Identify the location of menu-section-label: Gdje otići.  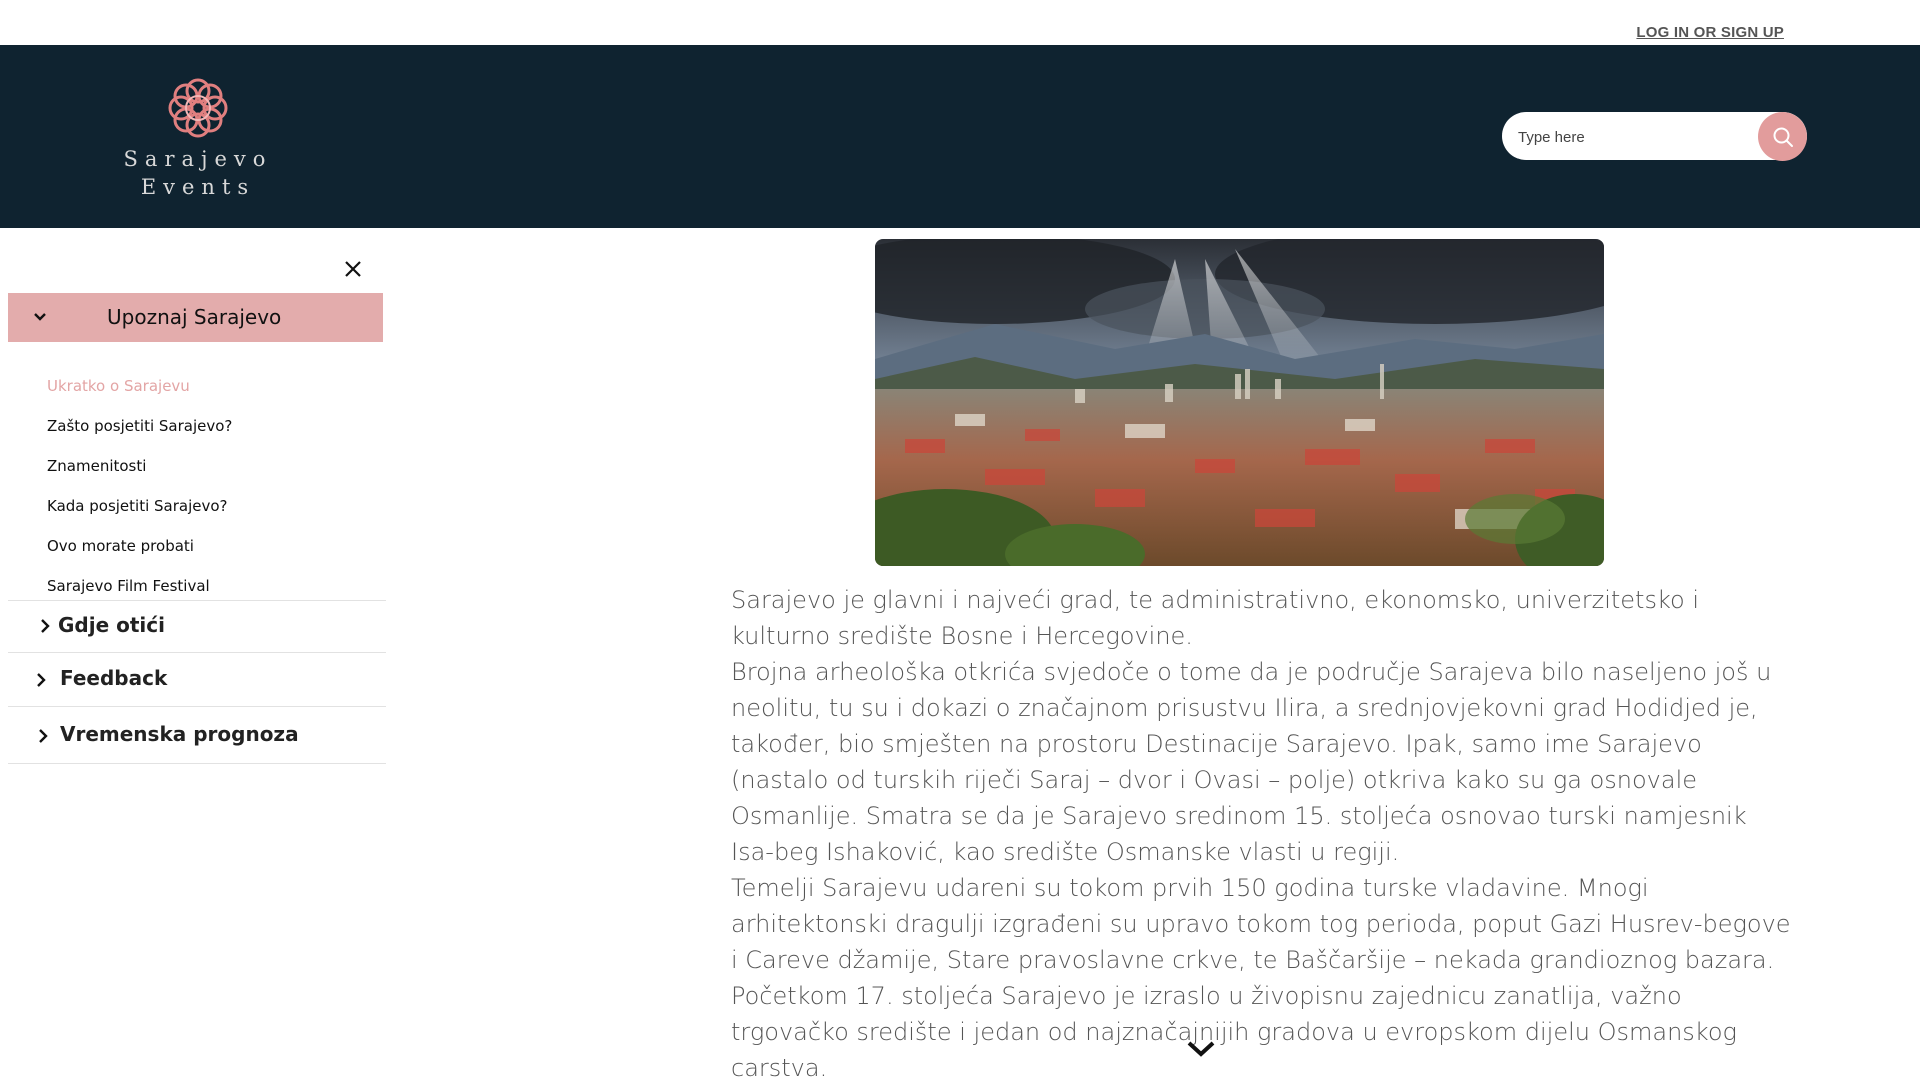
(111, 625).